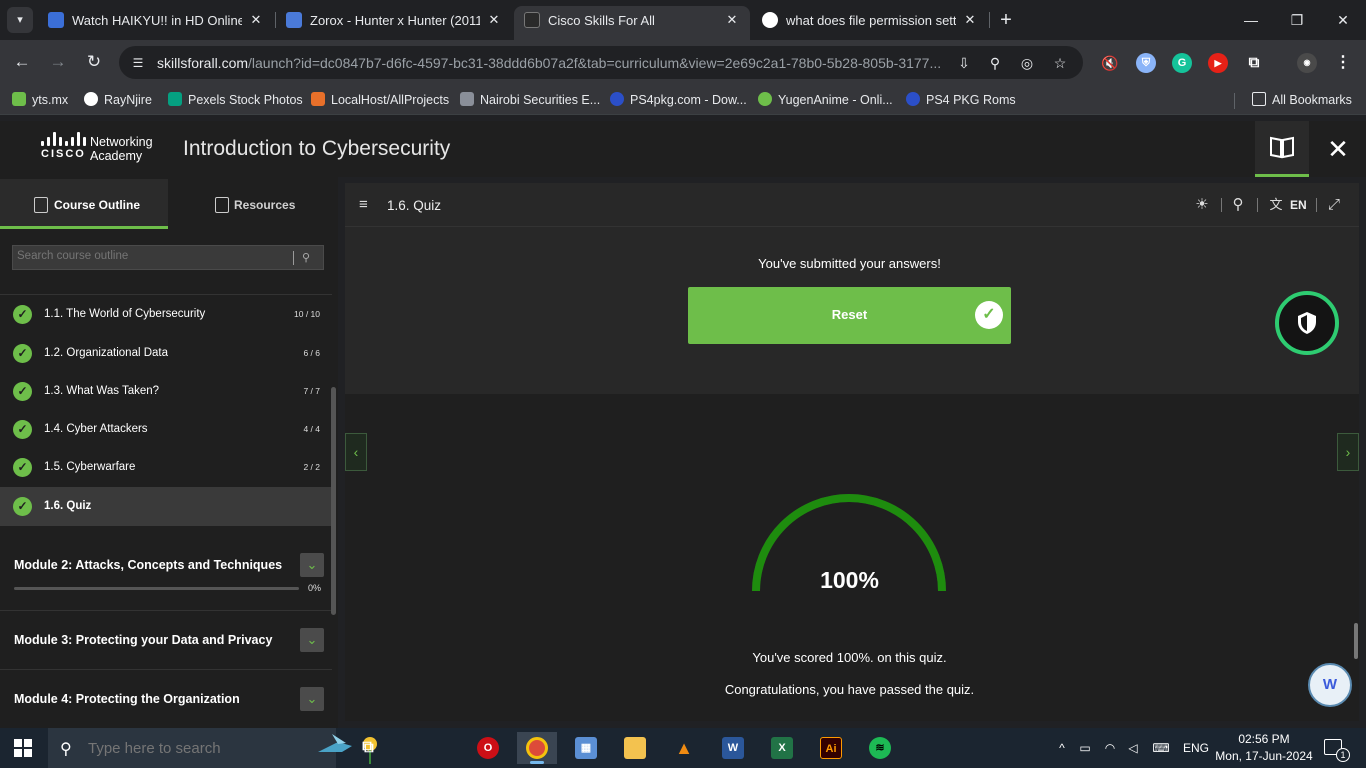 This screenshot has height=768, width=1366. What do you see at coordinates (1264, 739) in the screenshot?
I see `clock-time: 02:56 PM` at bounding box center [1264, 739].